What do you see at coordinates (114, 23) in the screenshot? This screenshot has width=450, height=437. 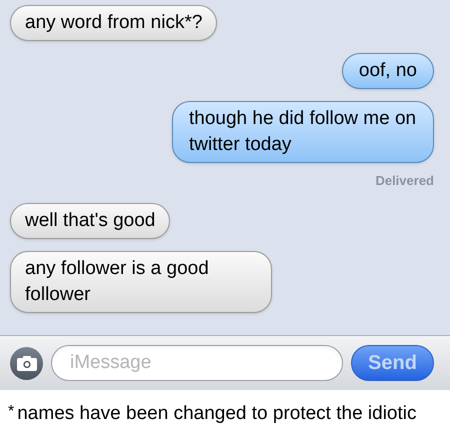 I see `received-message-bubble: any word from nick*?` at bounding box center [114, 23].